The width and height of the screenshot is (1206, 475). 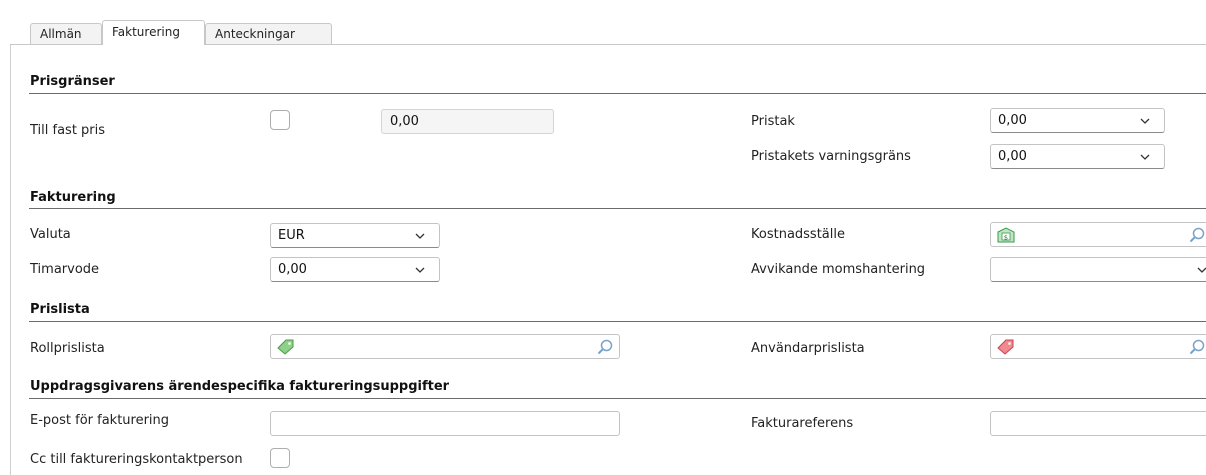 What do you see at coordinates (1012, 120) in the screenshot?
I see `pristak-value: 0,00` at bounding box center [1012, 120].